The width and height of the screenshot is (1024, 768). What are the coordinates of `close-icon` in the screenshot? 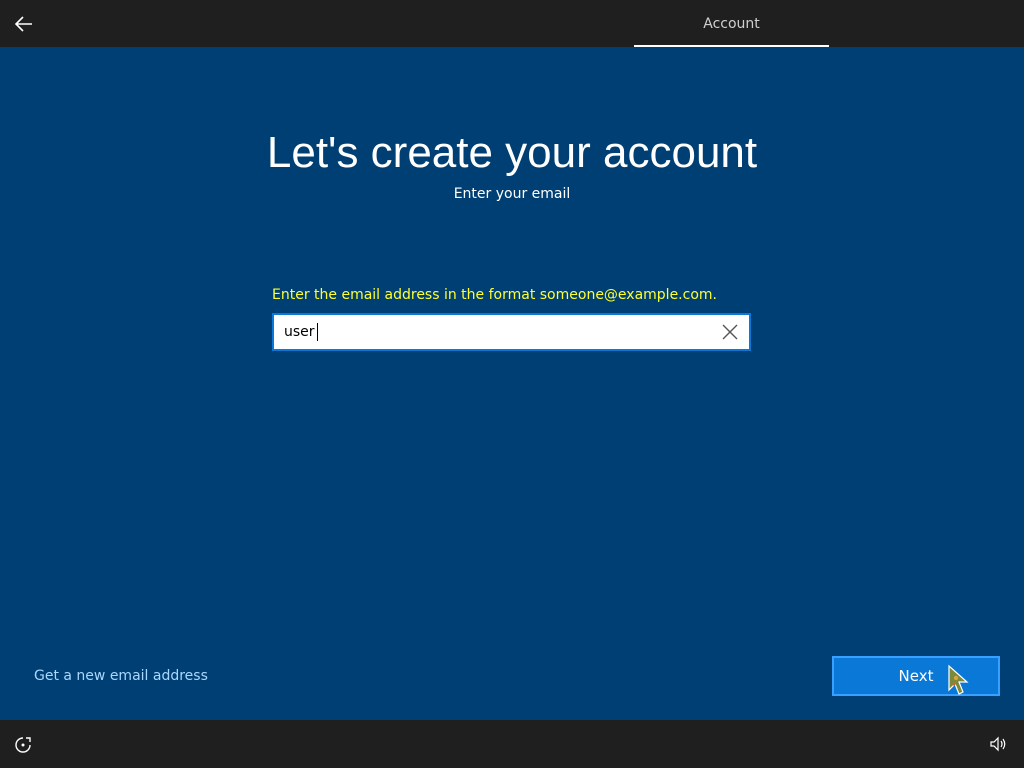 It's located at (730, 332).